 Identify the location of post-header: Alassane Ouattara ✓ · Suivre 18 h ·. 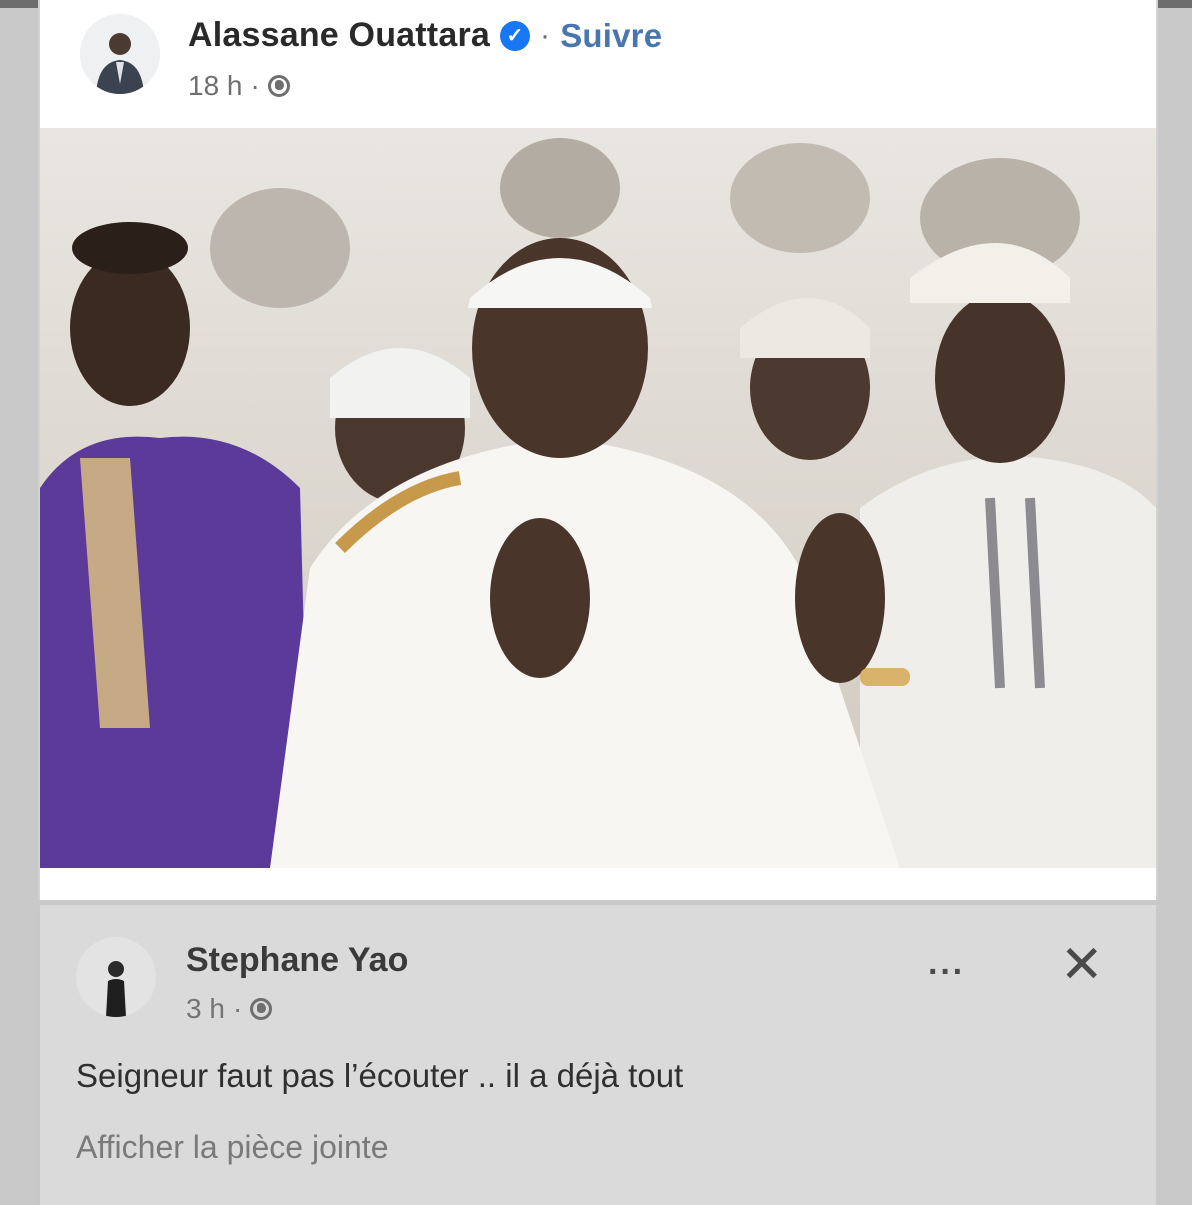
(580, 60).